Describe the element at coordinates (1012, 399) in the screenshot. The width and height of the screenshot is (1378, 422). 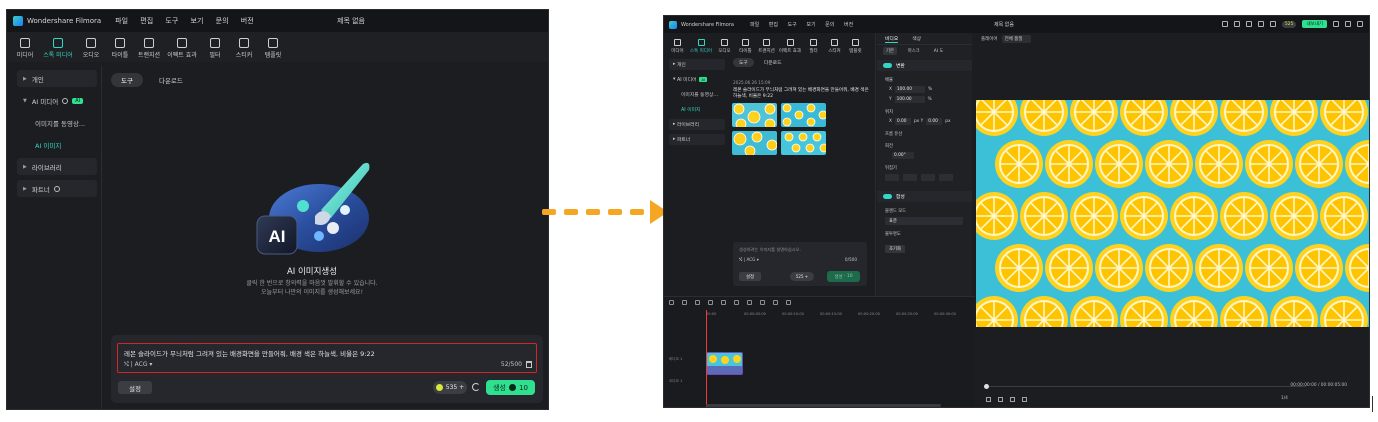
I see `next-frame-icon` at that location.